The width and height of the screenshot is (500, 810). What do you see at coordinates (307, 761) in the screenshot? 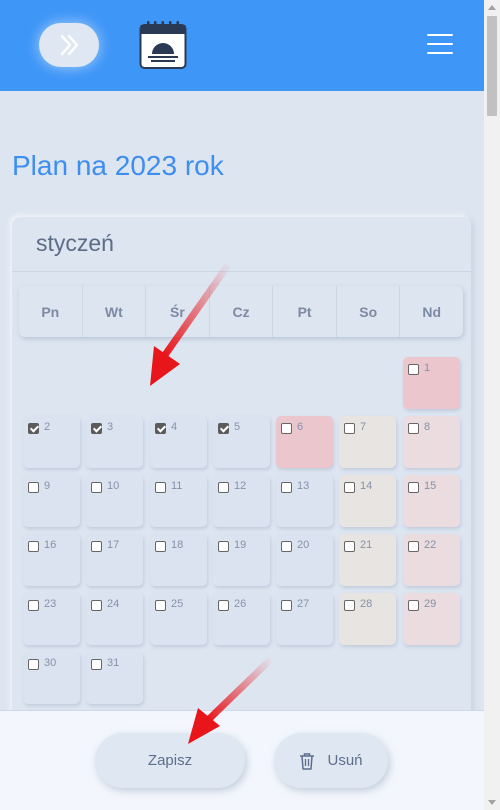
I see `trash-icon` at bounding box center [307, 761].